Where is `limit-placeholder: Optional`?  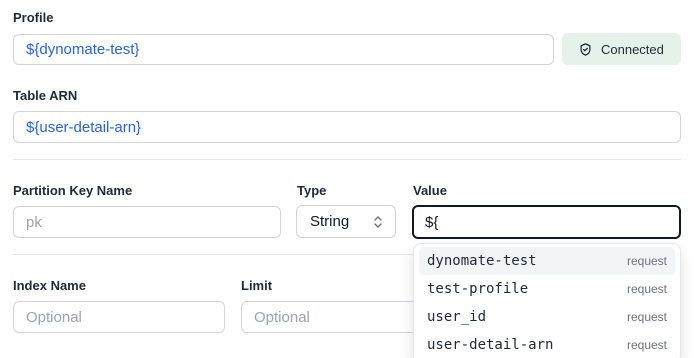 limit-placeholder: Optional is located at coordinates (282, 317).